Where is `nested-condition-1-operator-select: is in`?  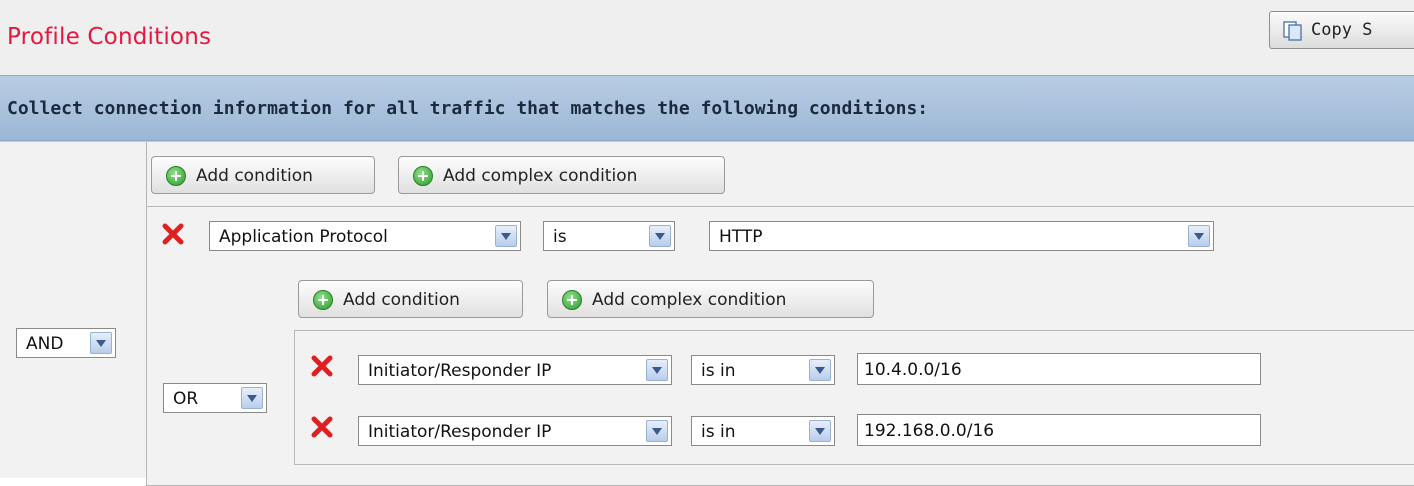
nested-condition-1-operator-select: is in is located at coordinates (763, 370).